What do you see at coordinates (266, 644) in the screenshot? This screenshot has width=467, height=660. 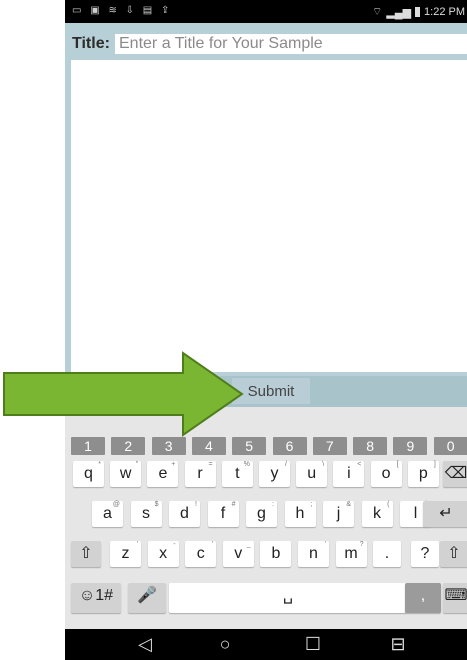 I see `navigation-bar: ◁ ○ ☐ ⊟` at bounding box center [266, 644].